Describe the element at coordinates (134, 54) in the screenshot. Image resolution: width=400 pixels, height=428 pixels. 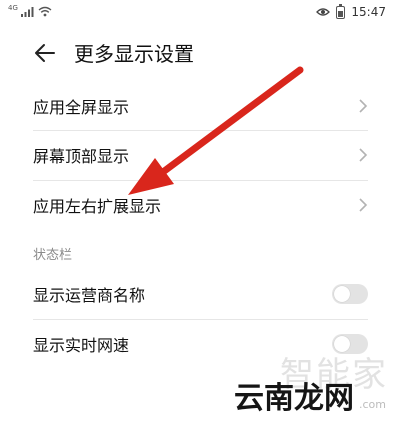
I see `page-title: 更多显示设置` at that location.